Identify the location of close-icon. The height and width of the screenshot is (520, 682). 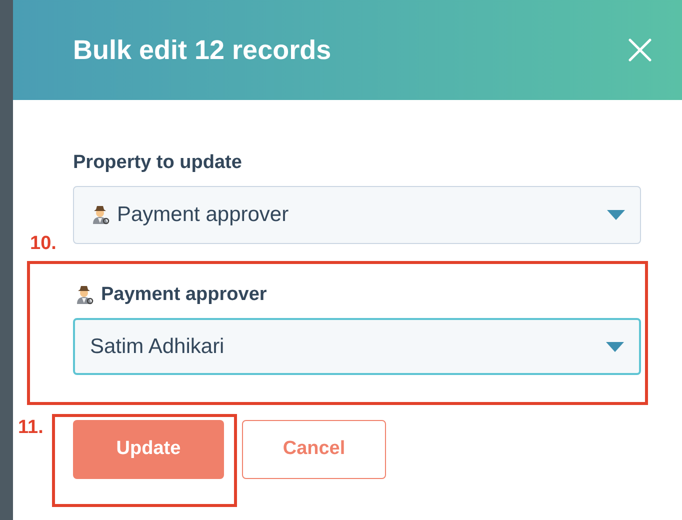
(640, 50).